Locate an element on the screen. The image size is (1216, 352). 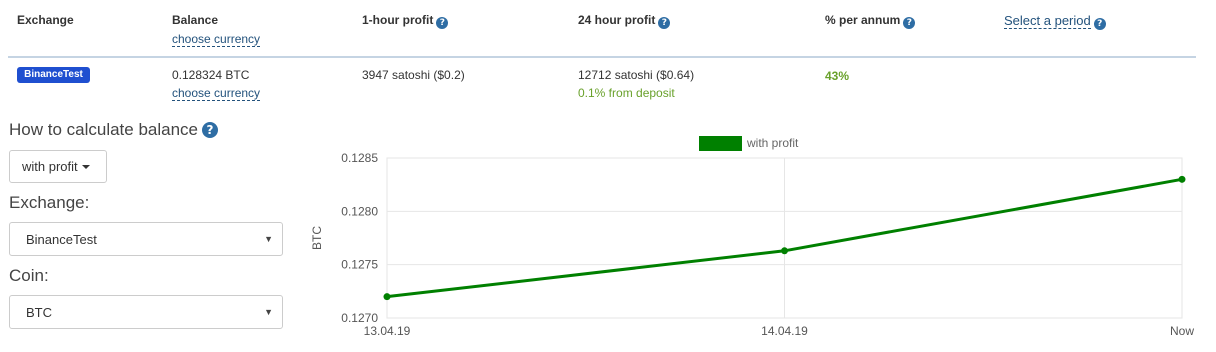
deposit-percent-note: 0.1% from deposit is located at coordinates (626, 93).